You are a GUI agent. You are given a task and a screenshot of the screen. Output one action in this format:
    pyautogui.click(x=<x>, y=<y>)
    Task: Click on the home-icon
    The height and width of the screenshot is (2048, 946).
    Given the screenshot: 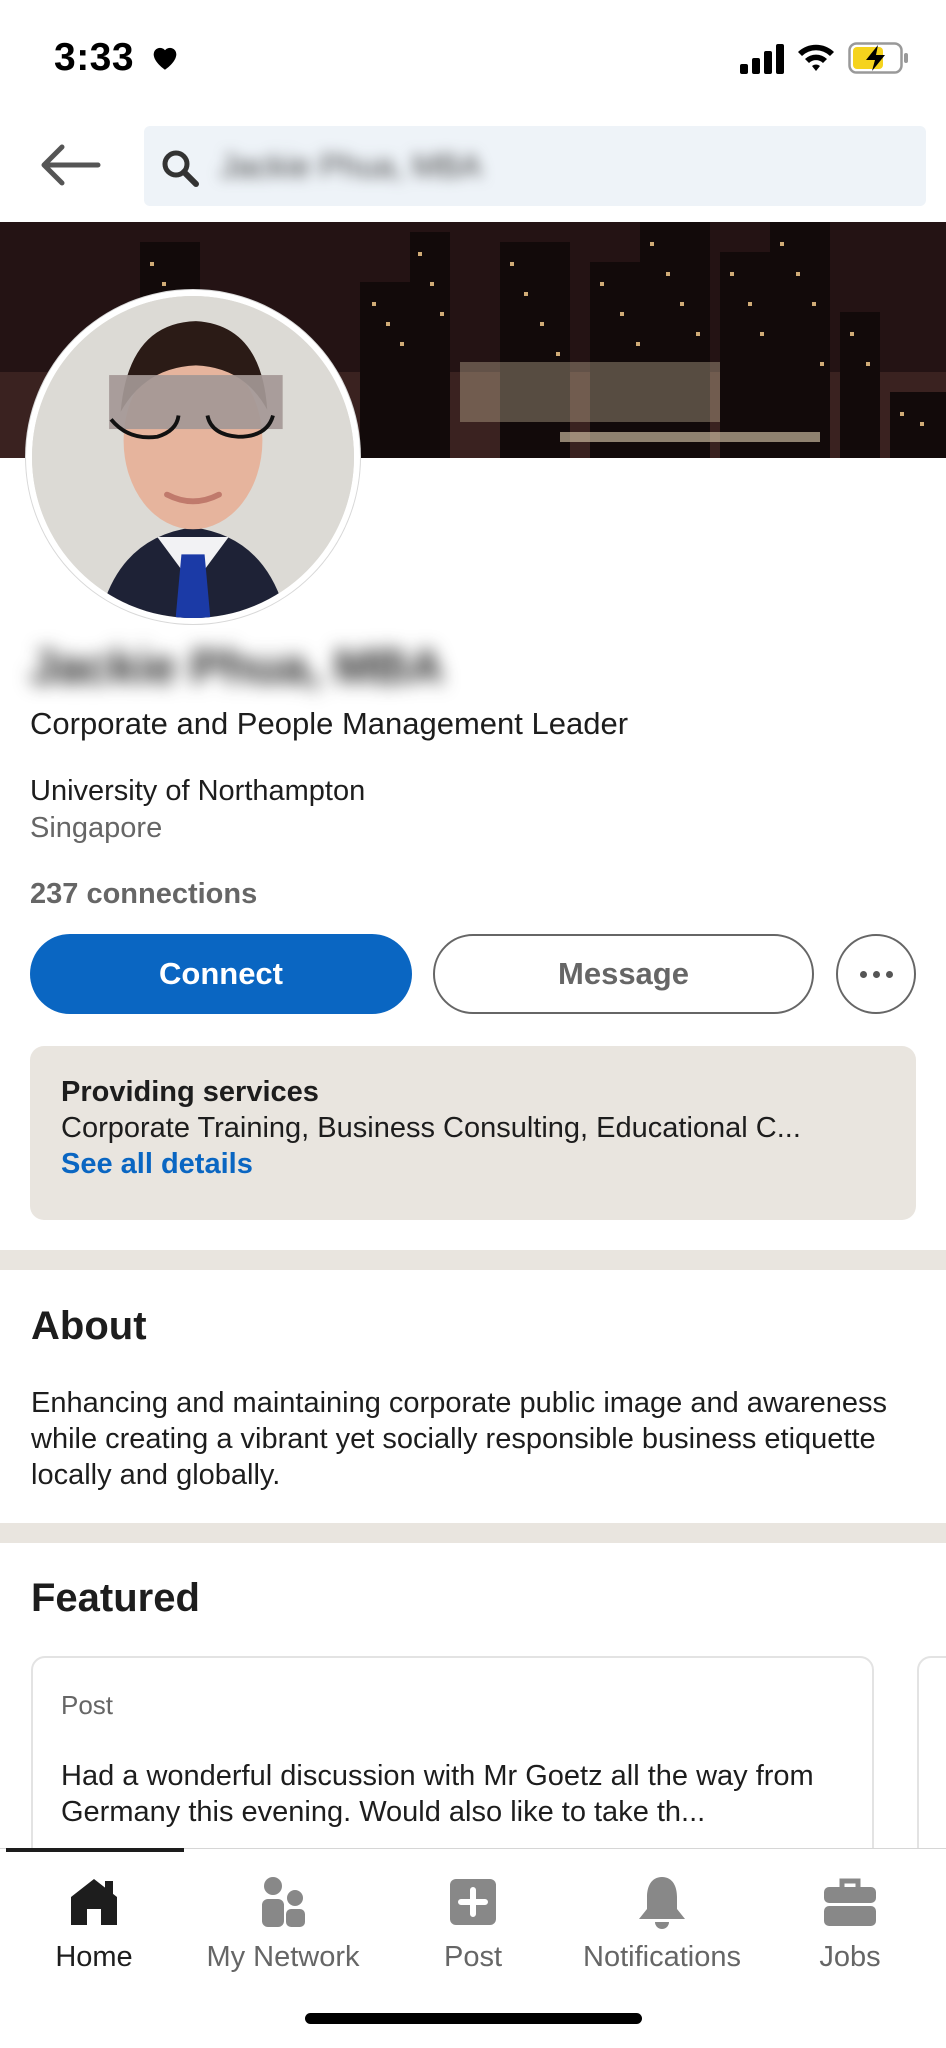 What is the action you would take?
    pyautogui.click(x=94, y=1902)
    